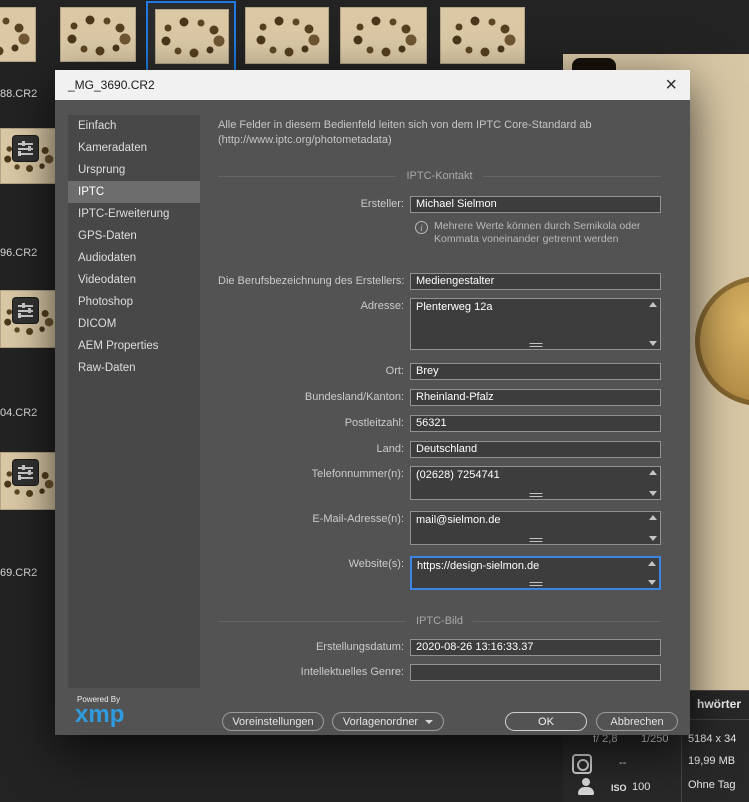 This screenshot has height=802, width=749. I want to click on field-row-country: Land: Deutschland, so click(439, 449).